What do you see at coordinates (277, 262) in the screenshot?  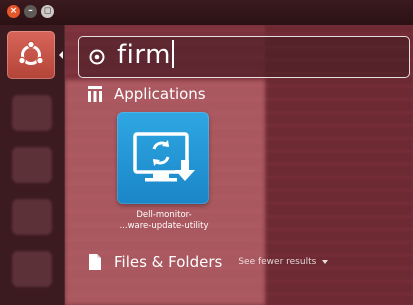 I see `see-fewer-results-label: See fewer results` at bounding box center [277, 262].